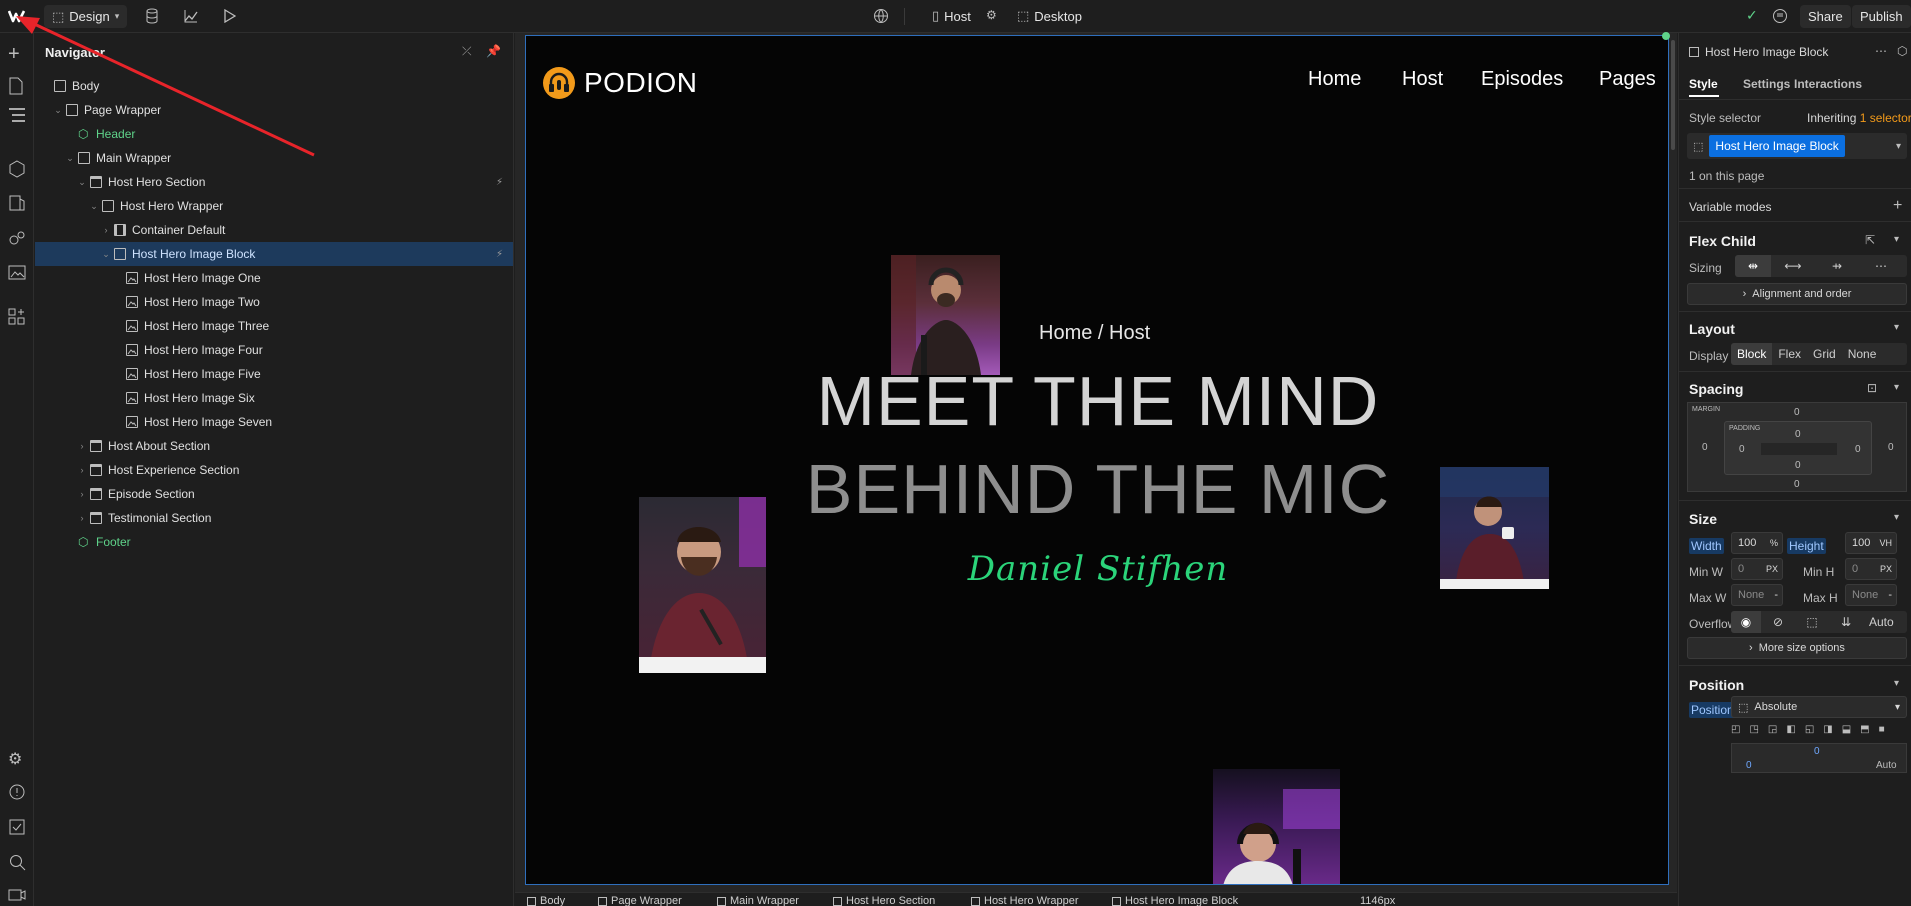  I want to click on overflow-clip-icon: ⇊, so click(1846, 622).